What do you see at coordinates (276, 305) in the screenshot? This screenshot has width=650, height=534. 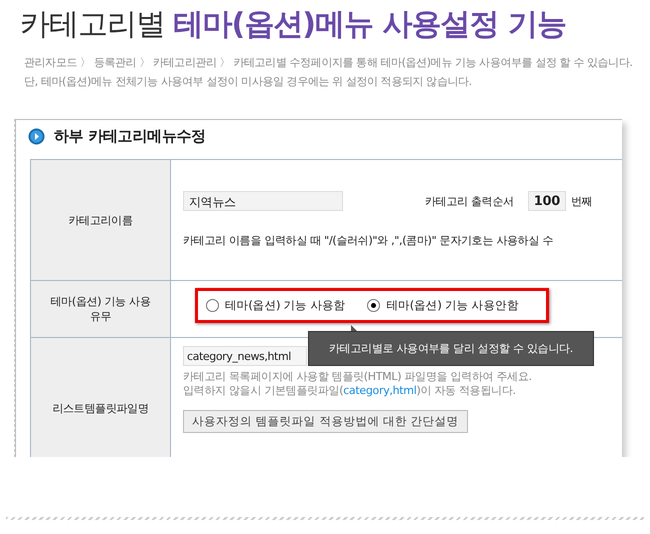 I see `radio-option: 테마(옵션) 기능 사용함` at bounding box center [276, 305].